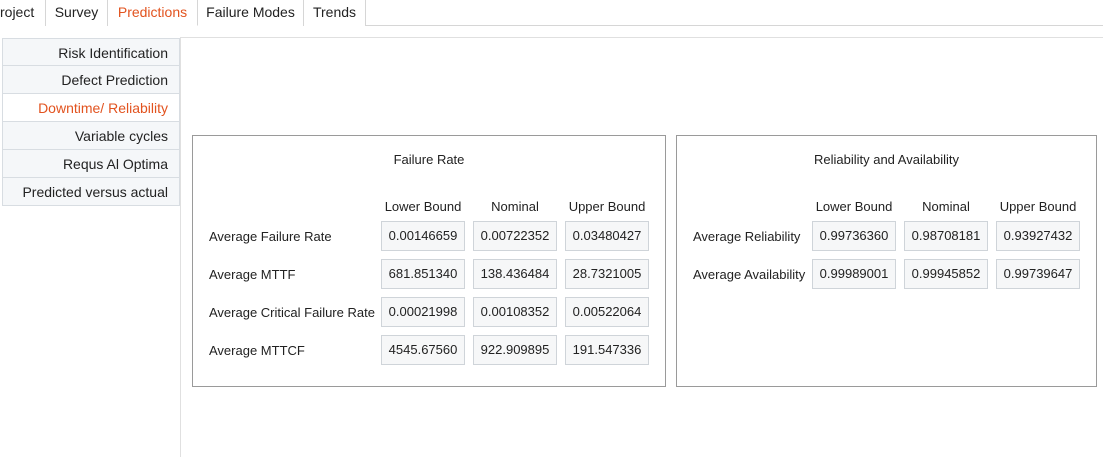 The image size is (1103, 457). Describe the element at coordinates (257, 350) in the screenshot. I see `row-label-average-mttcf: Average MTTCF` at that location.